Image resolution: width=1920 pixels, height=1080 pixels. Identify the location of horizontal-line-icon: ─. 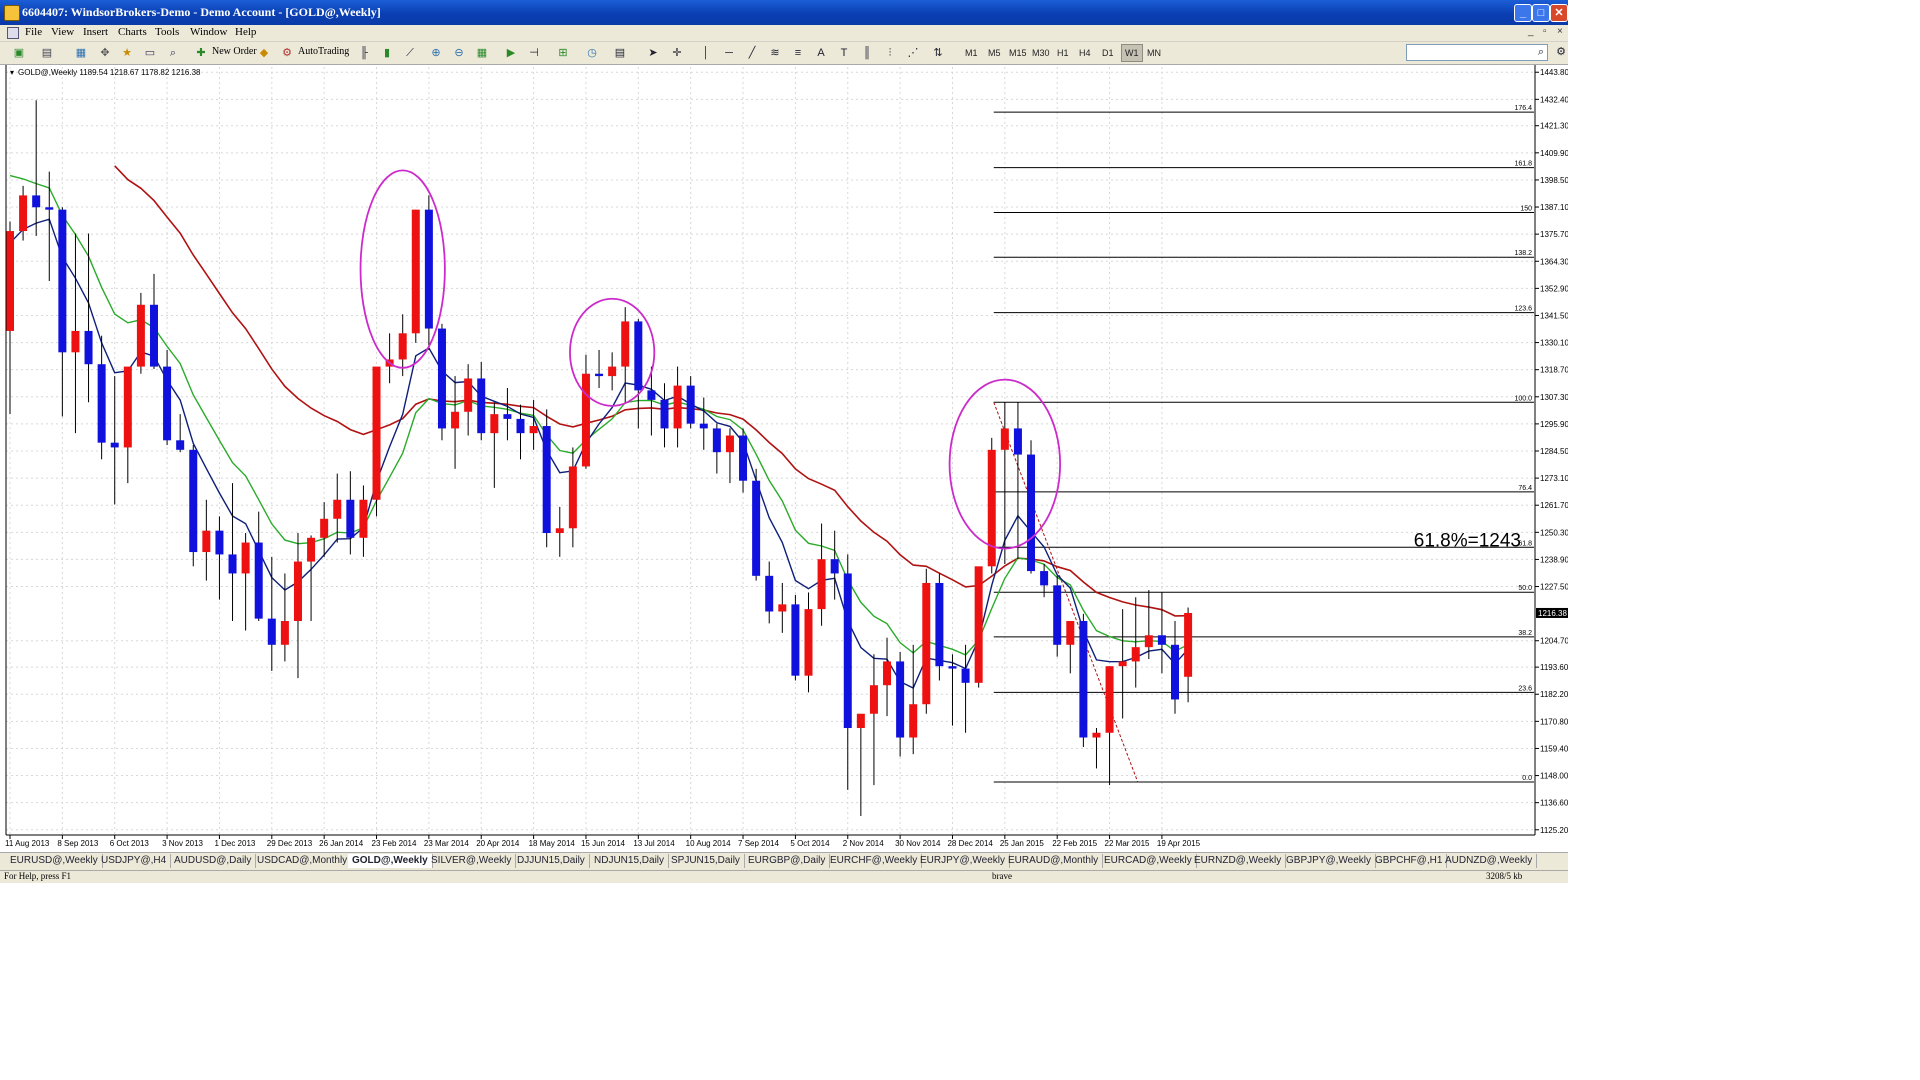
(729, 53).